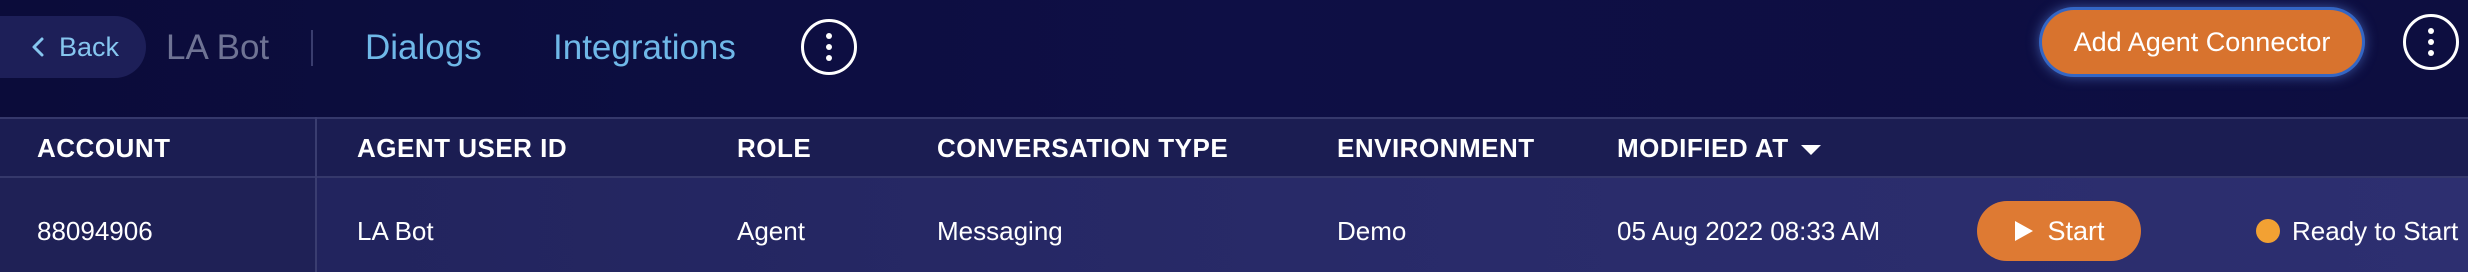 This screenshot has height=272, width=2468. I want to click on cell-role: Agent, so click(771, 231).